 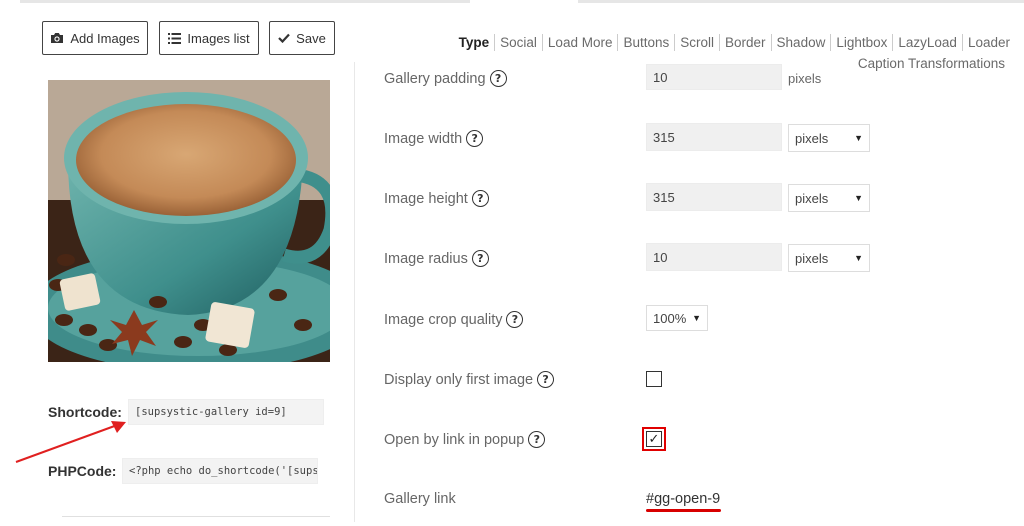 I want to click on list-icon, so click(x=175, y=38).